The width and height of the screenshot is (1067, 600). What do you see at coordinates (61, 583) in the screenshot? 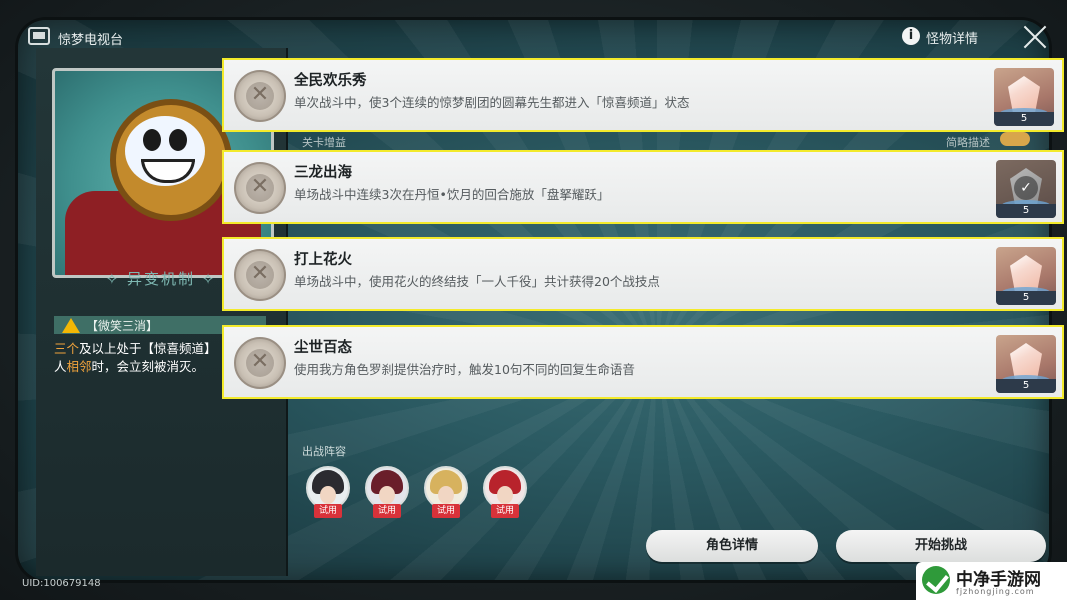
I see `uid-label: UID:100679148` at bounding box center [61, 583].